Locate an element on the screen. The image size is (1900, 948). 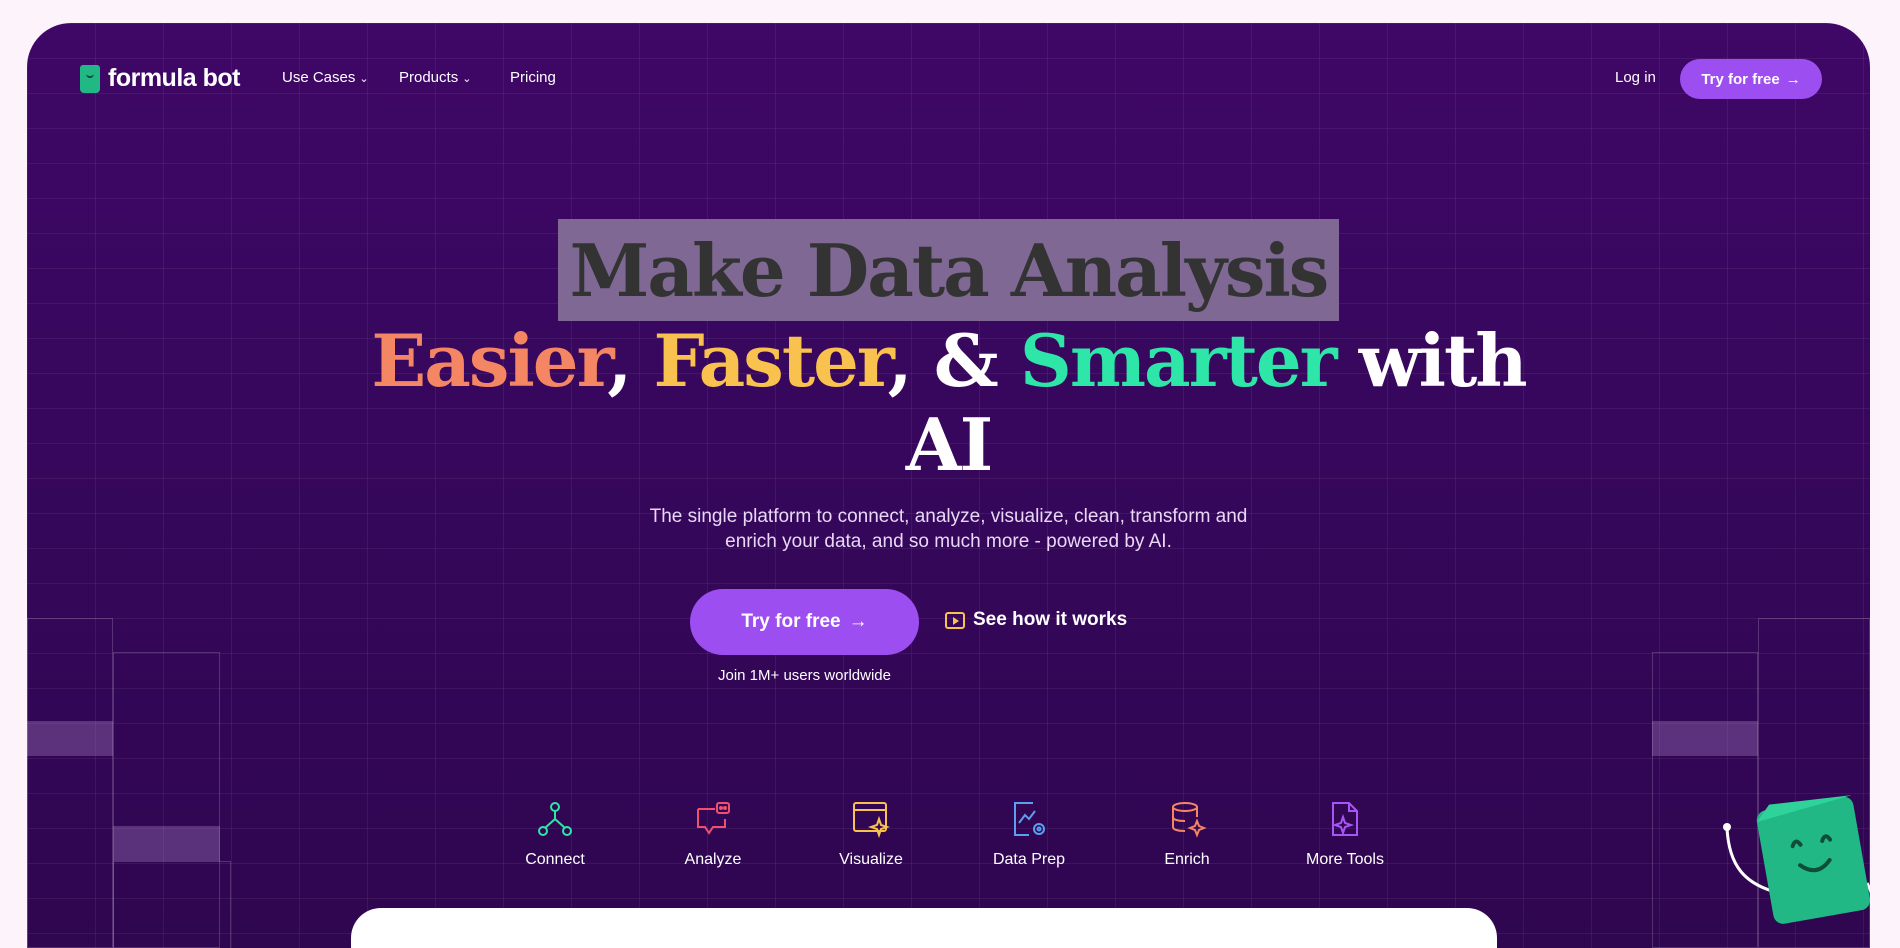
chart-gear-icon is located at coordinates (1029, 819).